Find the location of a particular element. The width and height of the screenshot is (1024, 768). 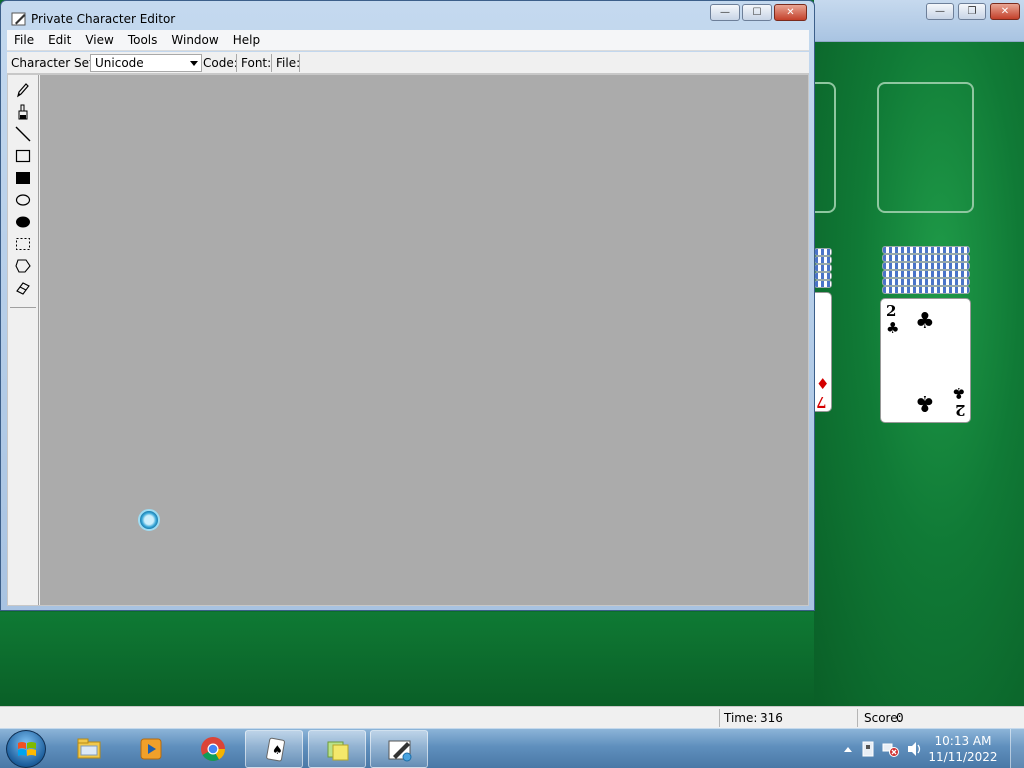

windows-explorer-button is located at coordinates (89, 749).